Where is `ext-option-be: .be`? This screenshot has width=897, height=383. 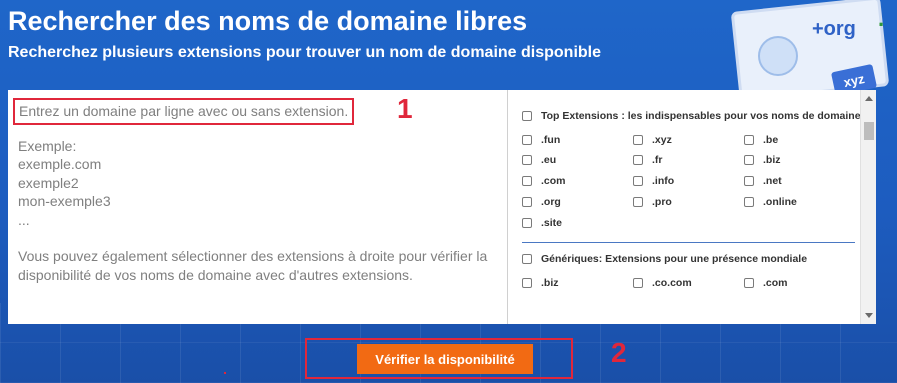
ext-option-be: .be is located at coordinates (799, 139).